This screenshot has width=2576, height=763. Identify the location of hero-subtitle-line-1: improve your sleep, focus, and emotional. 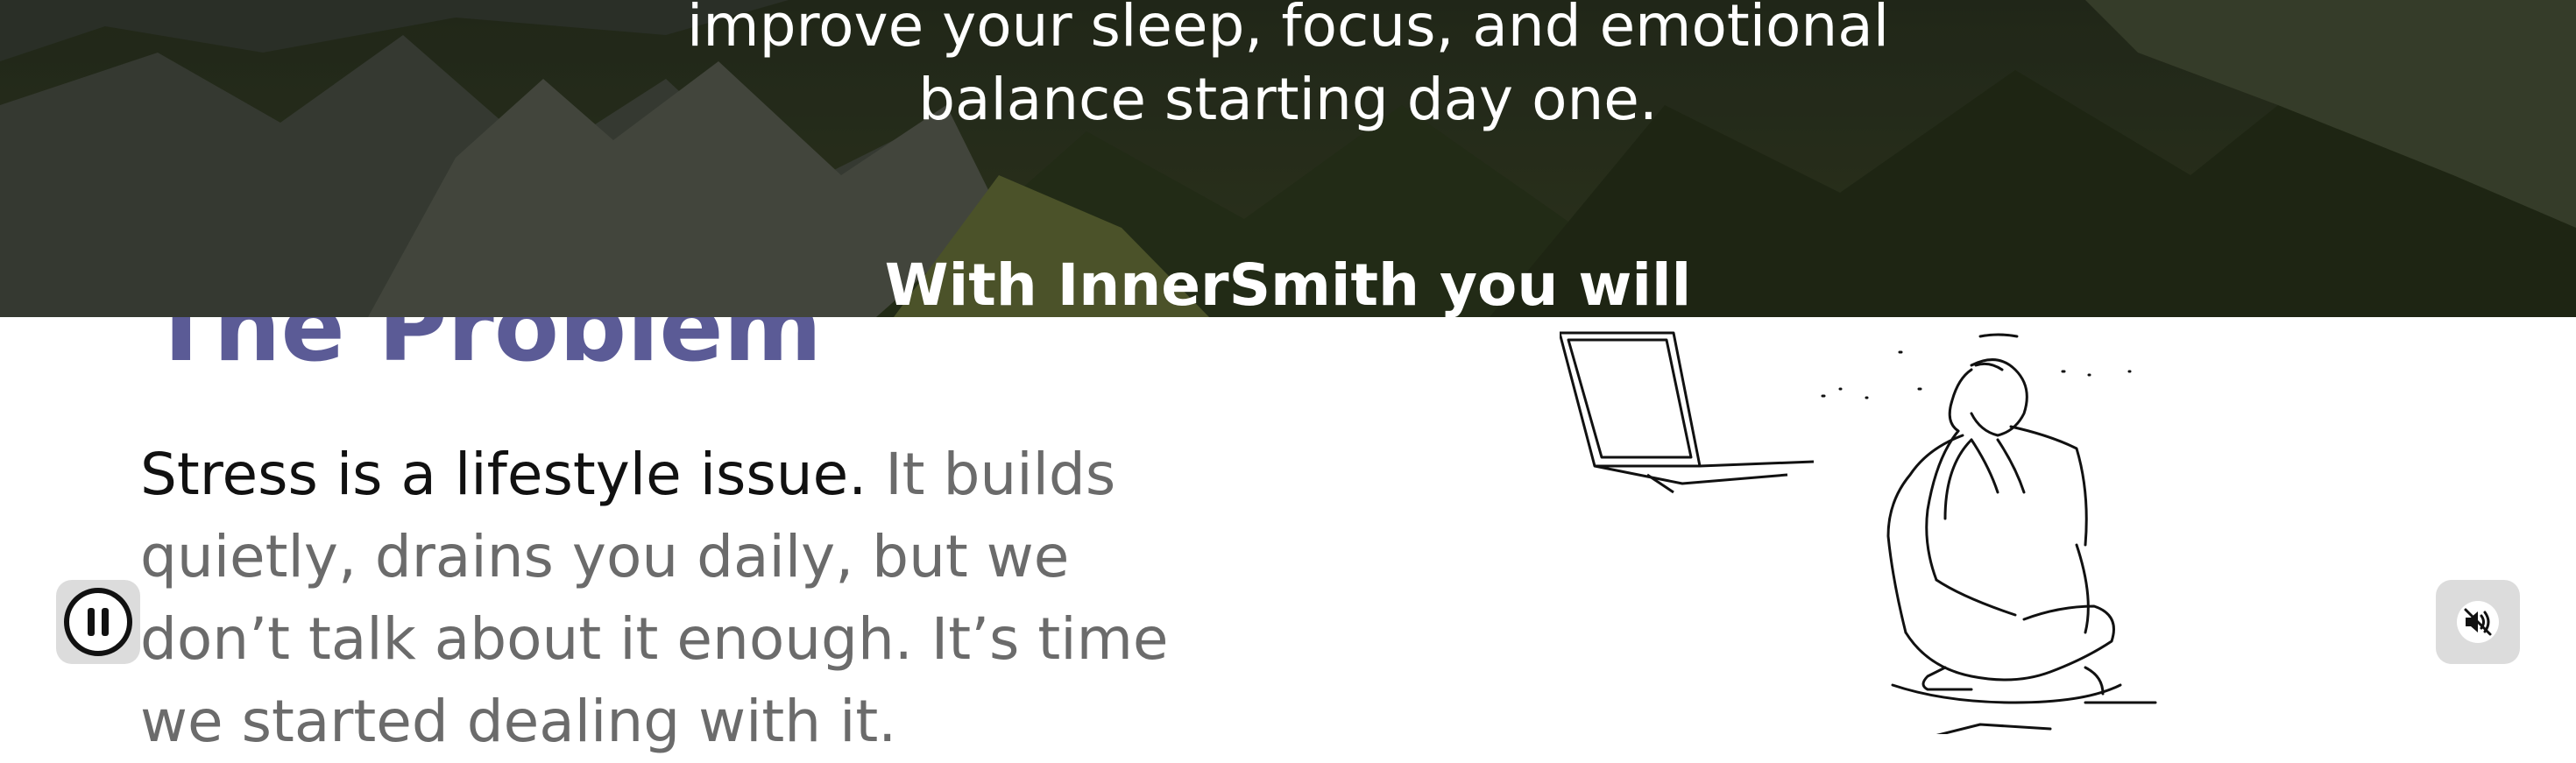
(1288, 30).